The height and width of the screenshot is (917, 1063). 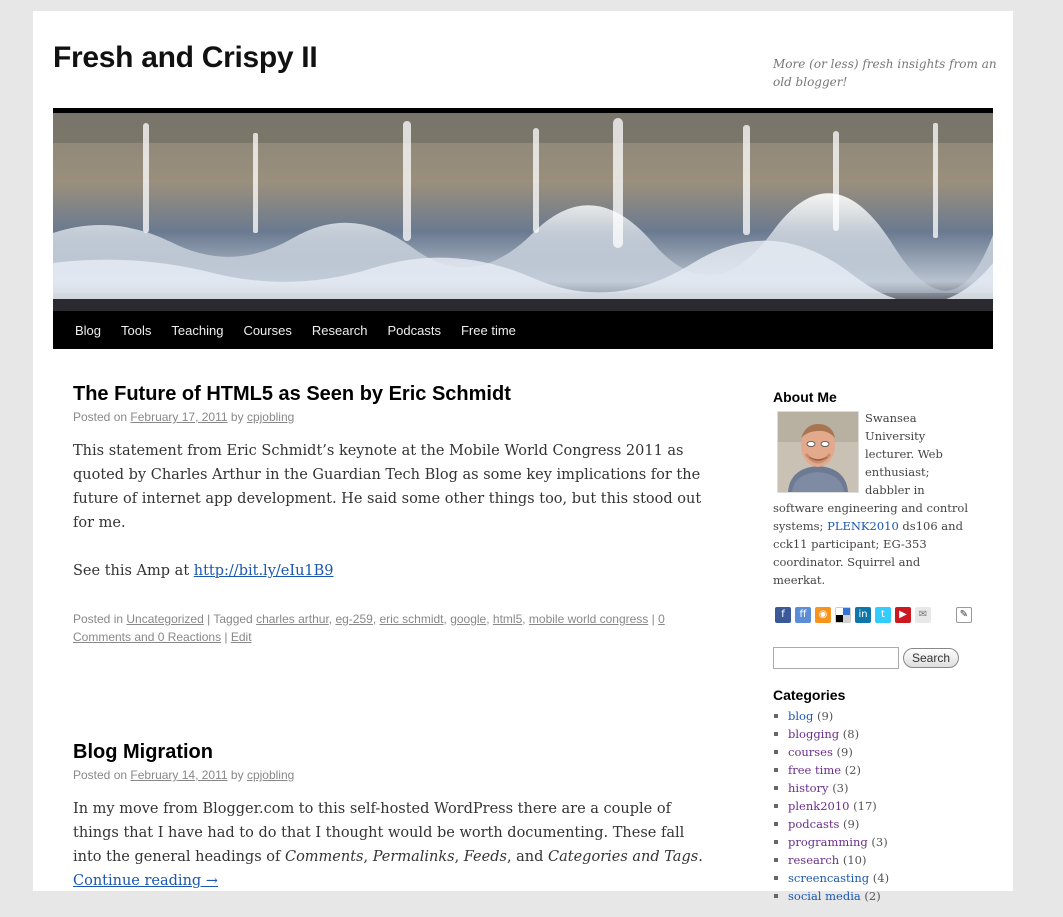 What do you see at coordinates (230, 619) in the screenshot?
I see `tagged-label: | Tagged` at bounding box center [230, 619].